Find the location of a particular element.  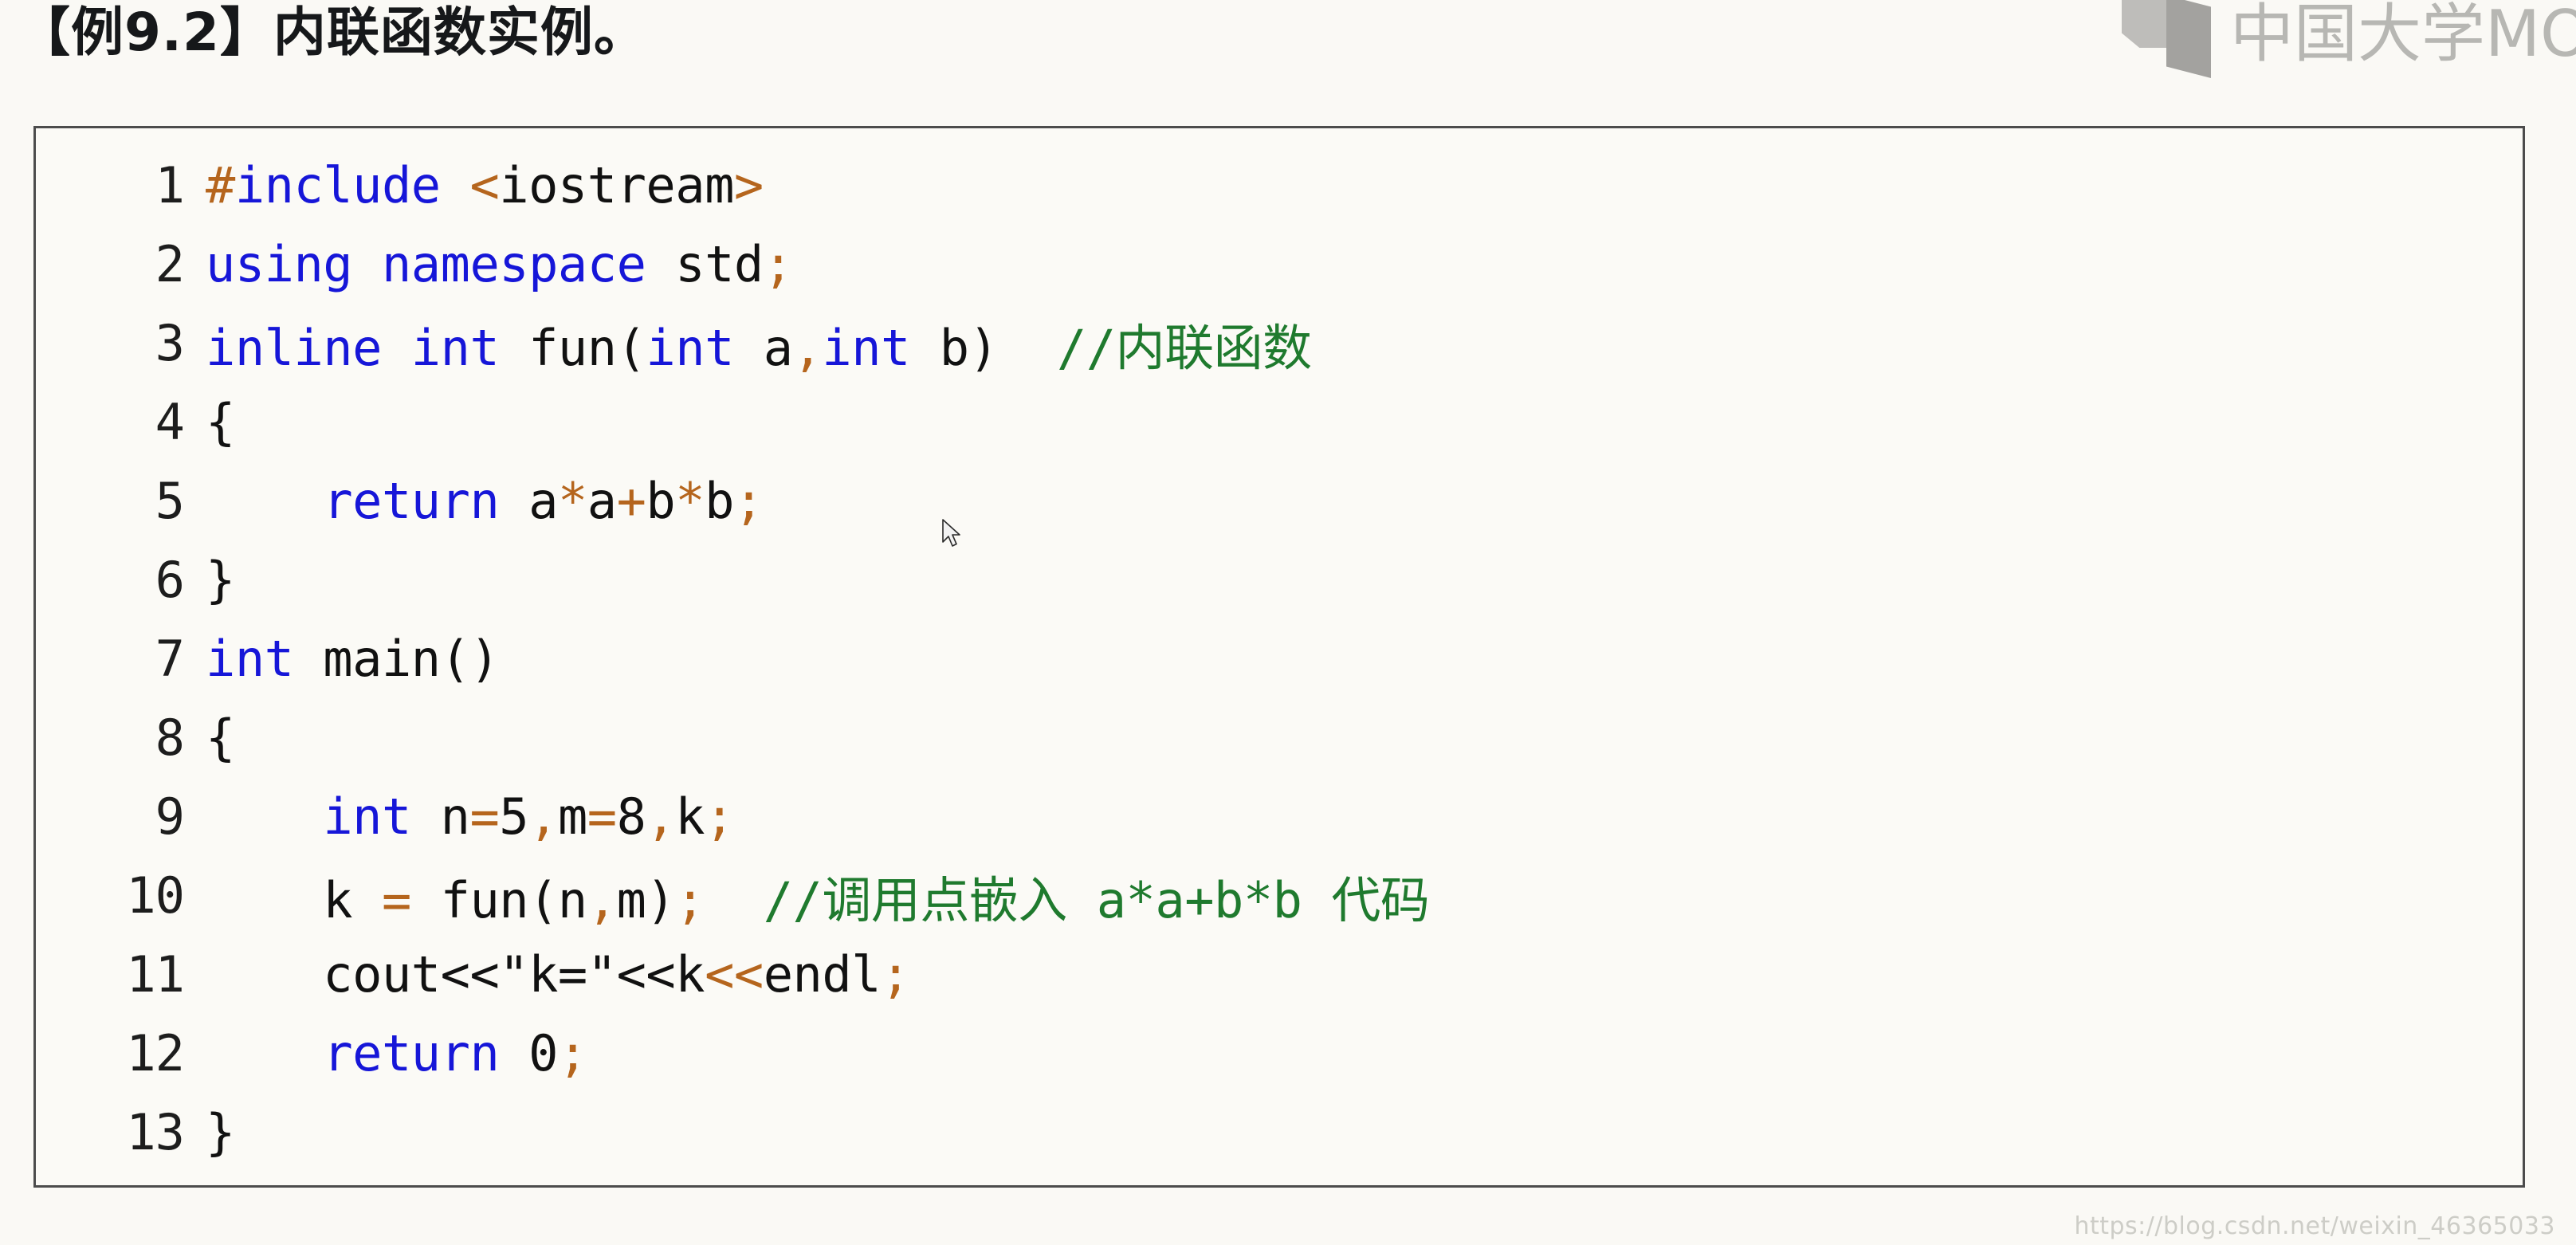

code-token-plain: fun( is located at coordinates (587, 347).